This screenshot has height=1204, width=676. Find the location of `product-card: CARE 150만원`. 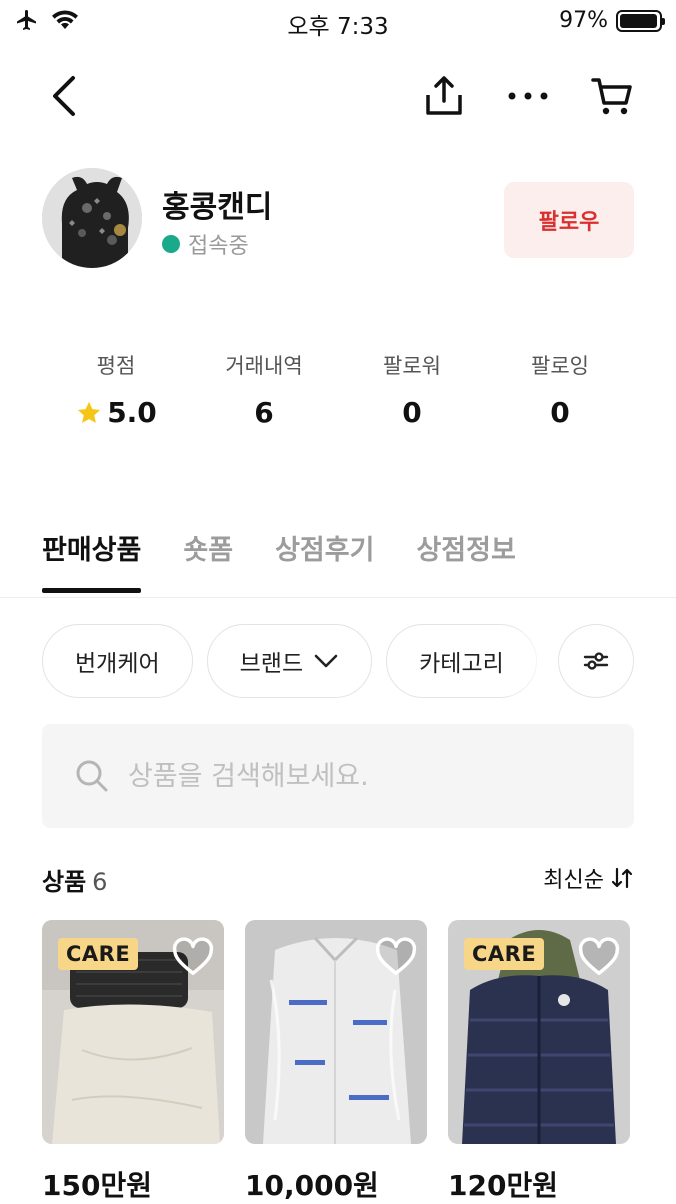

product-card: CARE 150만원 is located at coordinates (133, 1062).